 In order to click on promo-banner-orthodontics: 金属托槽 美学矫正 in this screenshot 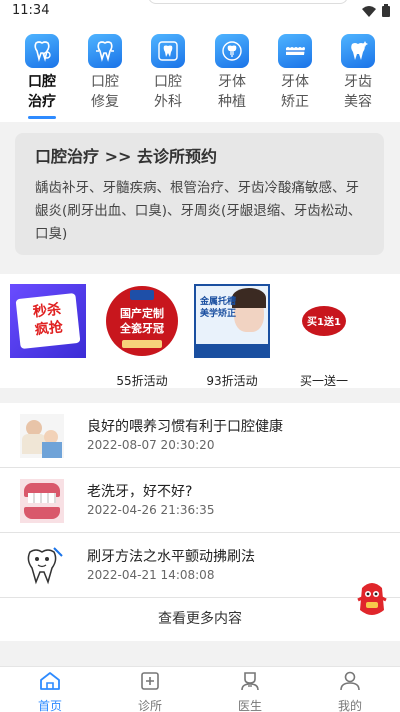, I will do `click(232, 321)`.